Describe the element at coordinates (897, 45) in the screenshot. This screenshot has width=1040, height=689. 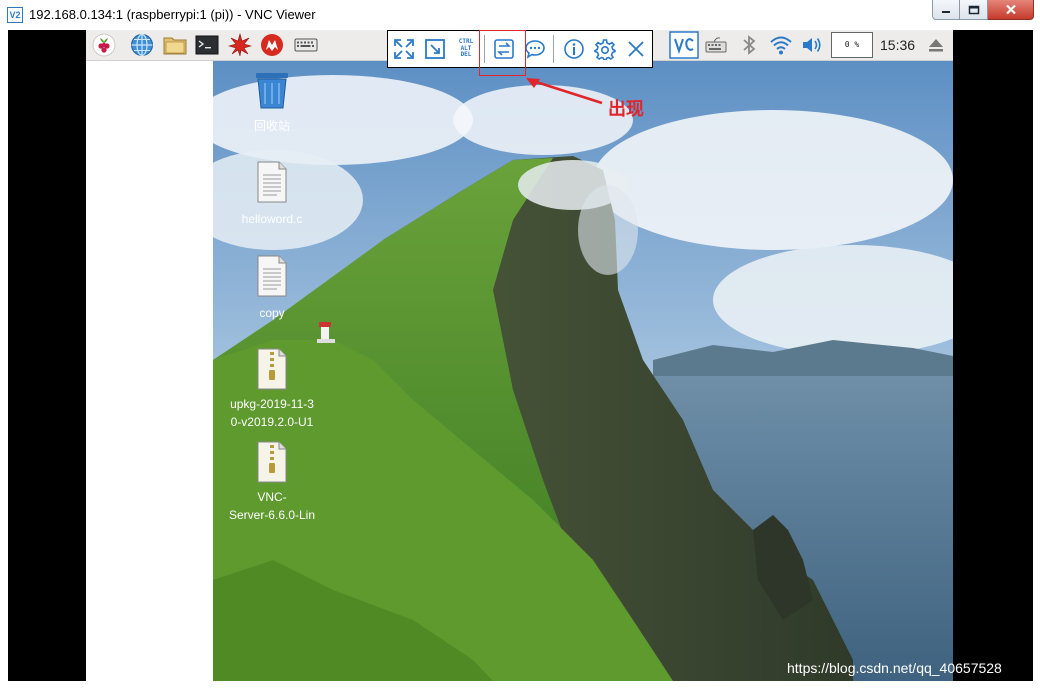
I see `taskbar-clock: 15:36` at that location.